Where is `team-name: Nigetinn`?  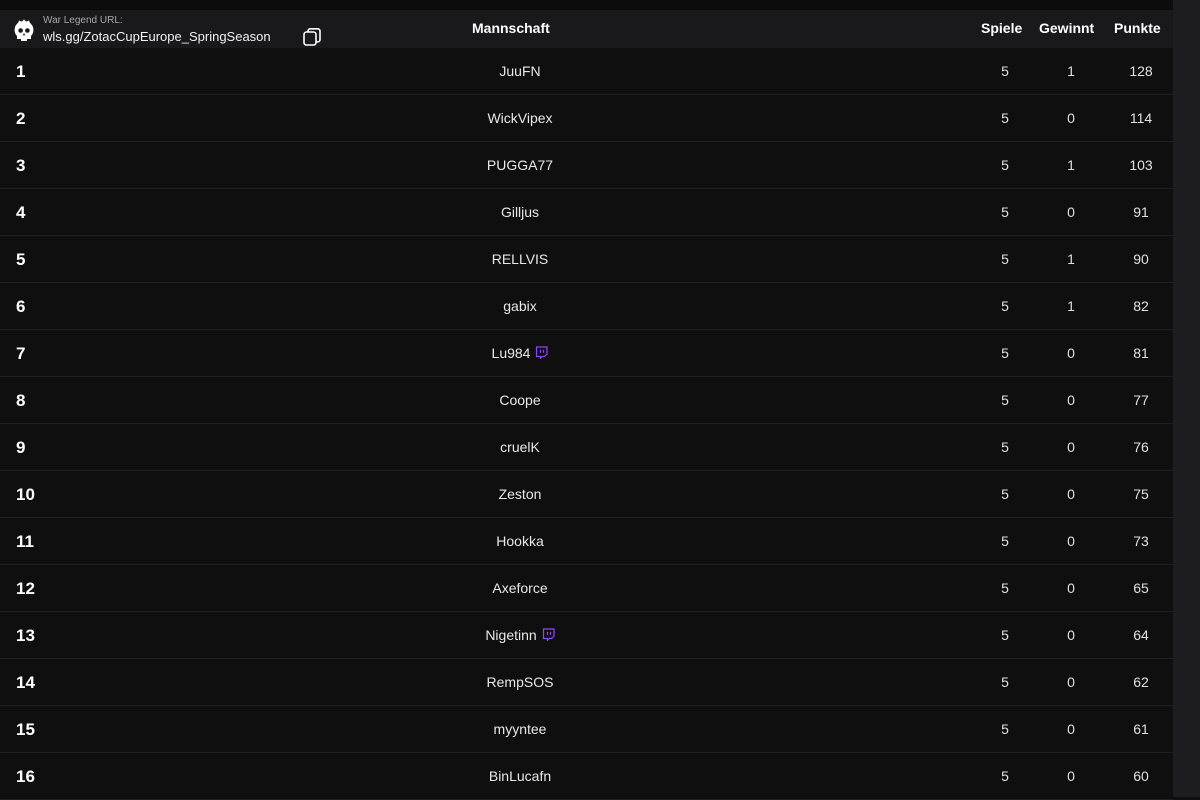
team-name: Nigetinn is located at coordinates (510, 635).